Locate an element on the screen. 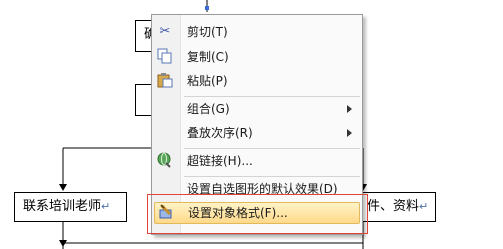 Image resolution: width=503 pixels, height=249 pixels. menu-item-paste-label: 粘贴(P) is located at coordinates (207, 81).